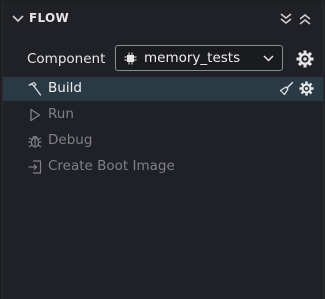  What do you see at coordinates (70, 140) in the screenshot?
I see `task-label: Debug` at bounding box center [70, 140].